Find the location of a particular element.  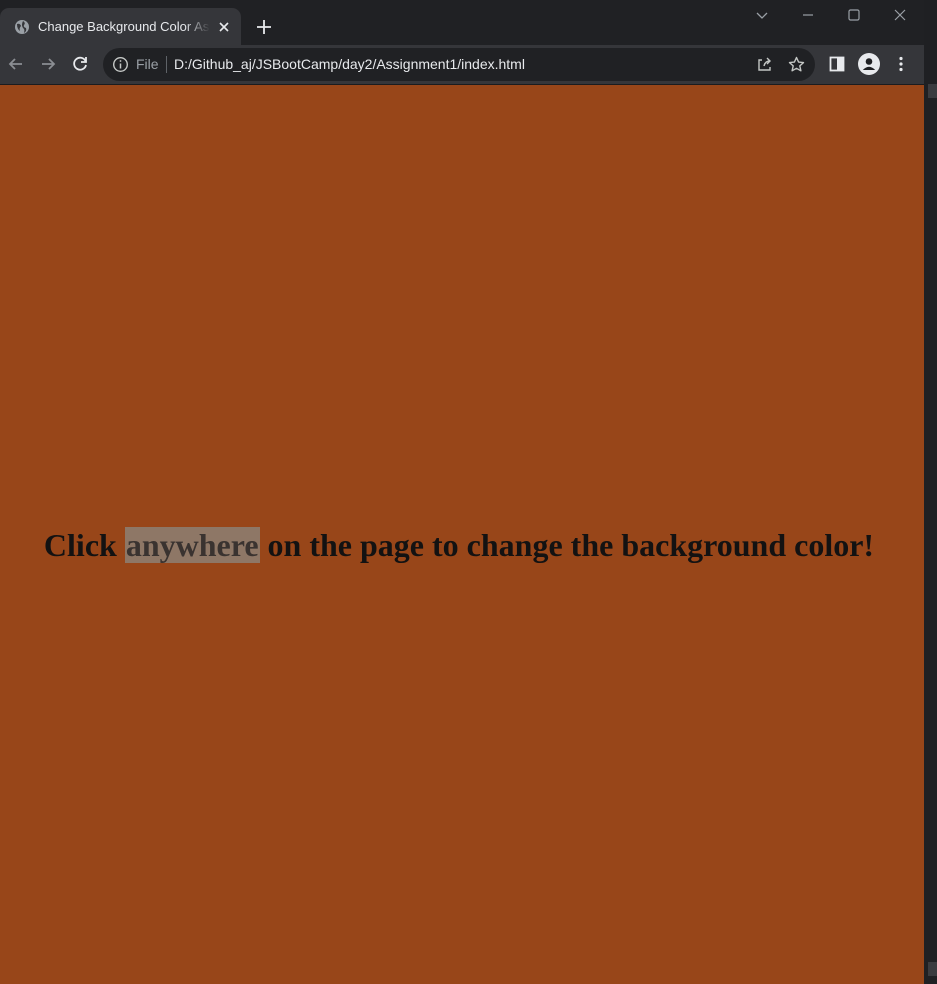

tab-strip: Change Background Color Assignment is located at coordinates (462, 22).